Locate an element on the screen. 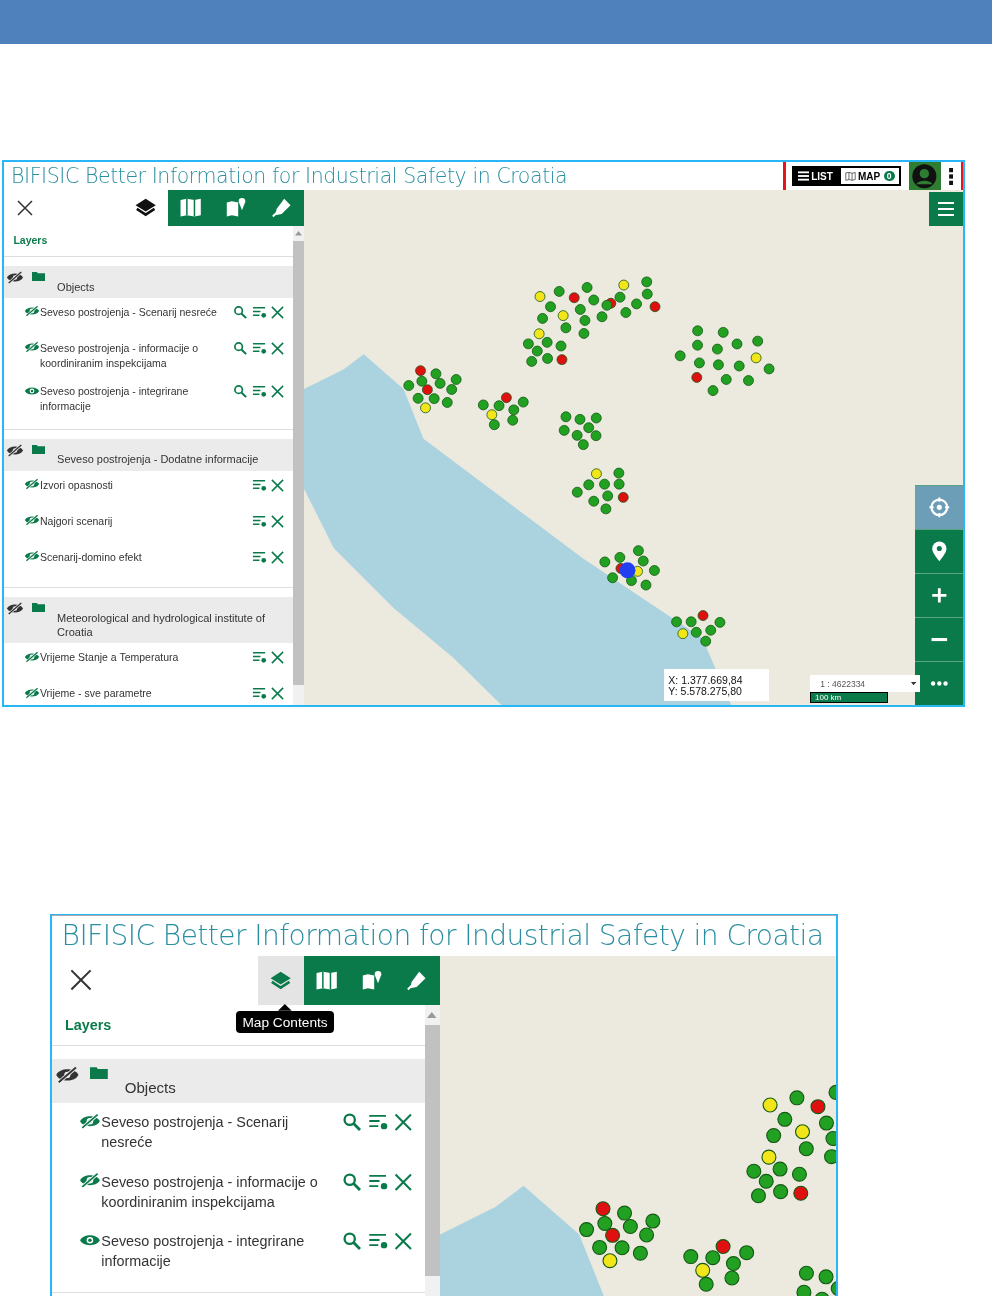 The image size is (992, 1296). group-name: Seveso postrojenja - Dodatne informacije is located at coordinates (158, 459).